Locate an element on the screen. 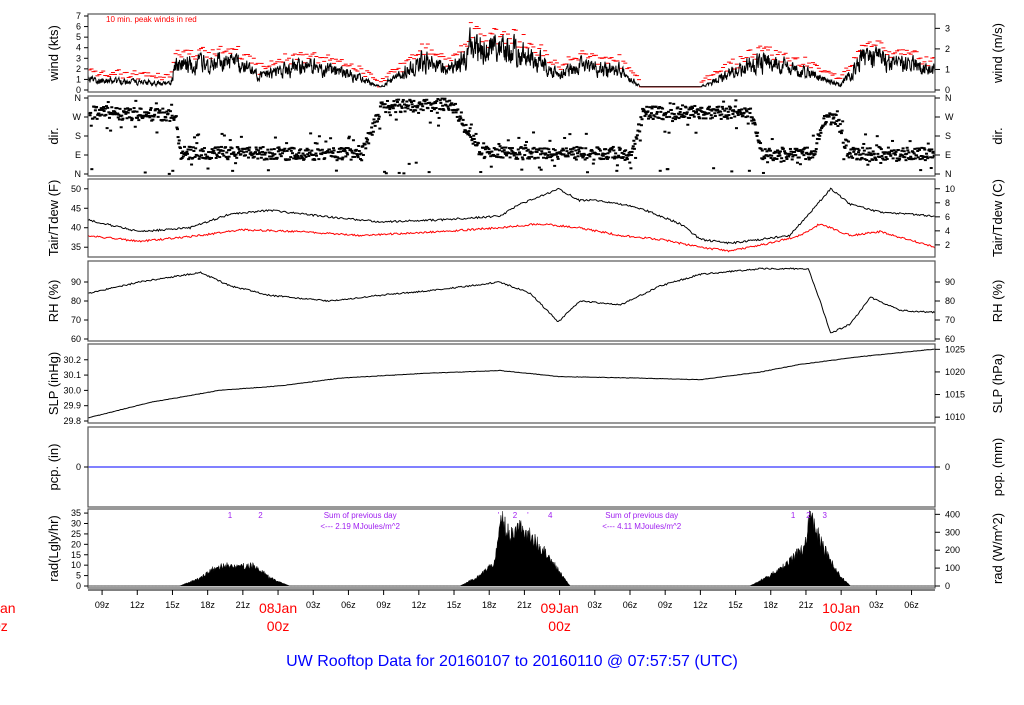  wind-annotation: 10 min. peak winds in red is located at coordinates (151, 19).